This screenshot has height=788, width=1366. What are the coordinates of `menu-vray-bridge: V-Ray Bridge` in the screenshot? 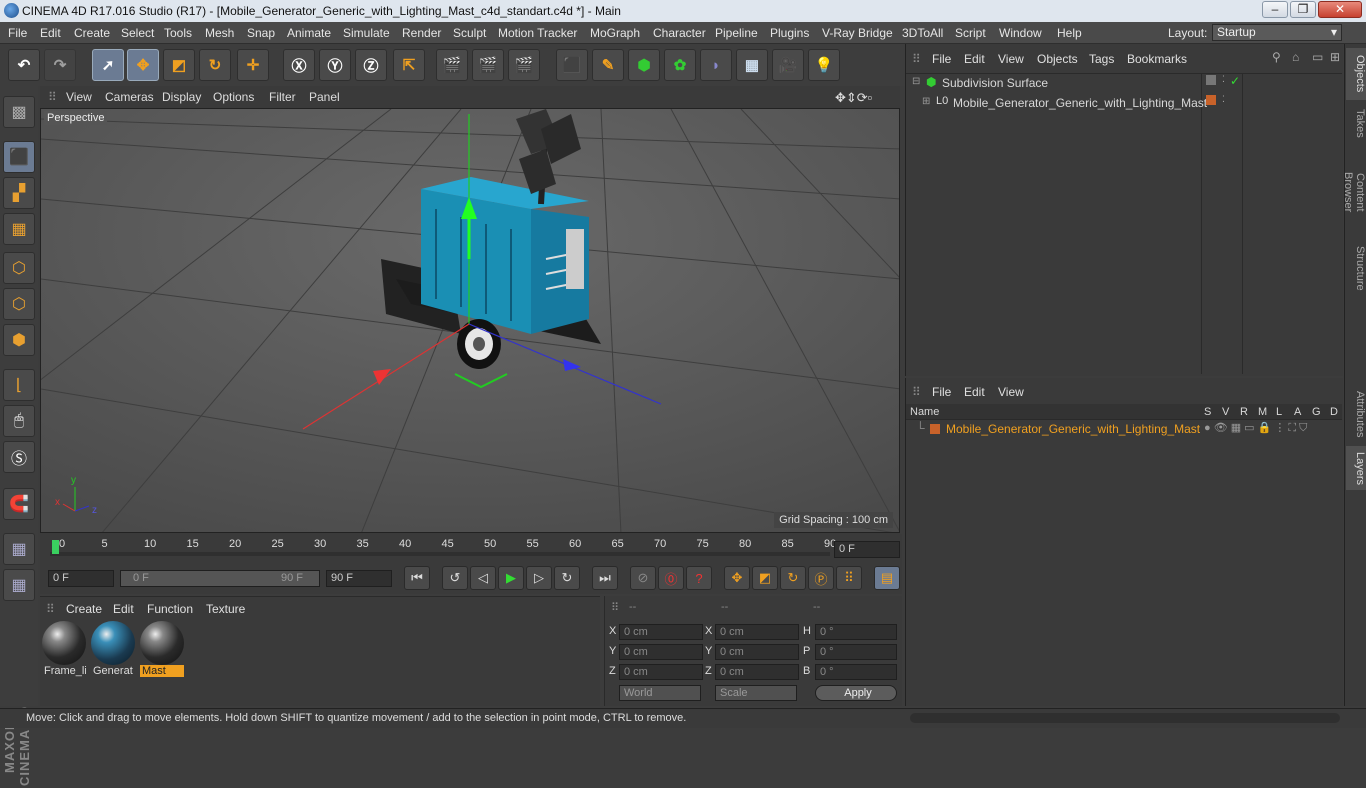 It's located at (857, 33).